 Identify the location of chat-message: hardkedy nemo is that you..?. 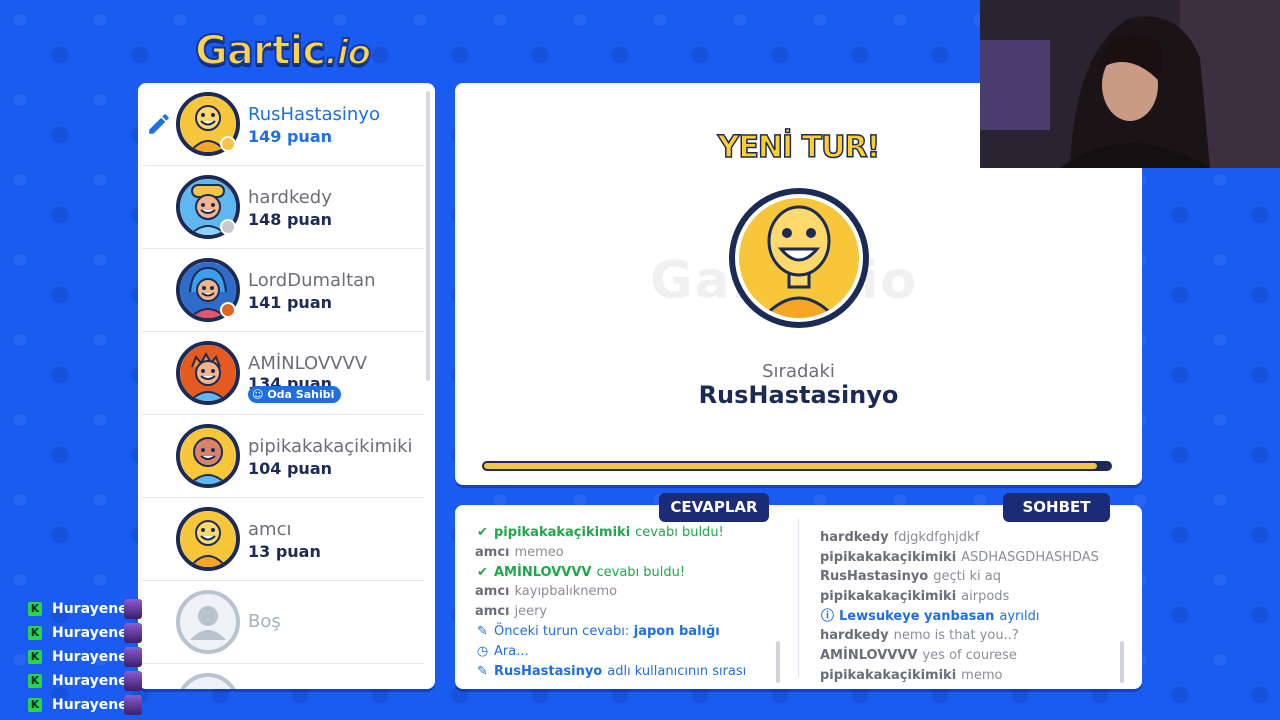
(970, 636).